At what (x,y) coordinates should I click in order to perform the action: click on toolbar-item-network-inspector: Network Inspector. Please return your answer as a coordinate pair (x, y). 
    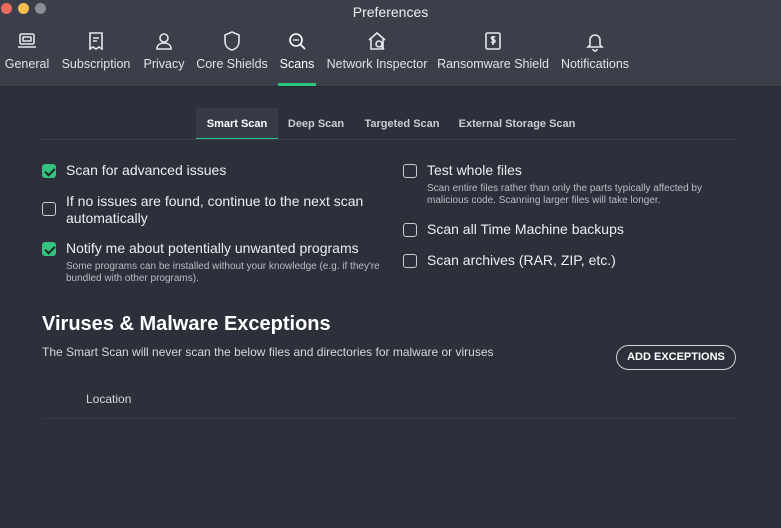
    Looking at the image, I should click on (377, 57).